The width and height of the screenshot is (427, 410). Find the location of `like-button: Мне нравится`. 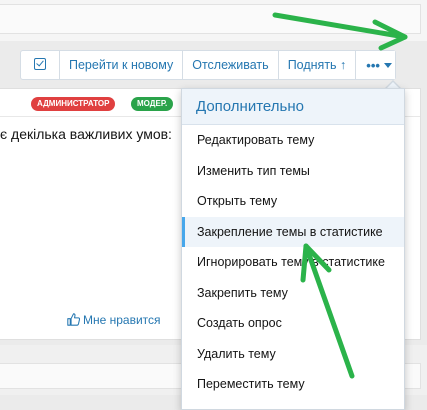

like-button: Мне нравится is located at coordinates (114, 320).